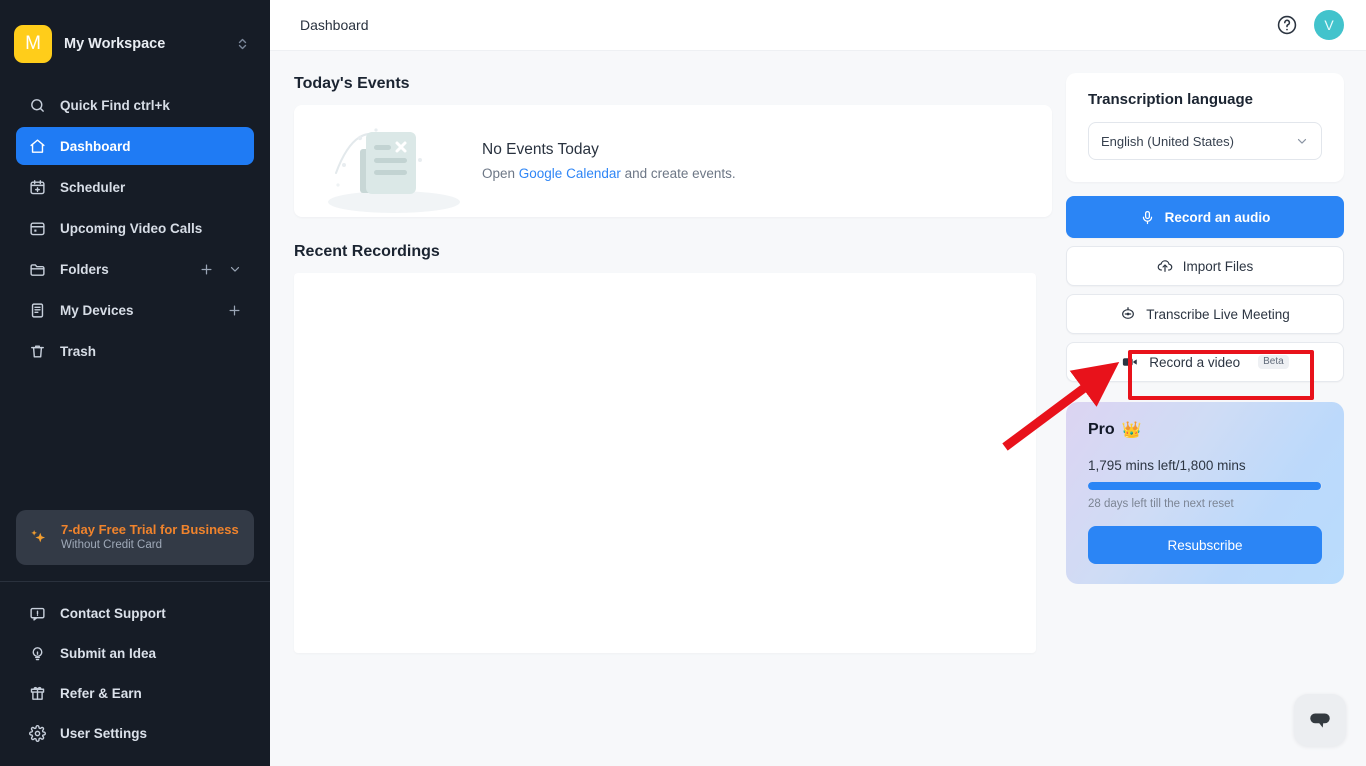 This screenshot has height=766, width=1366. I want to click on sidebar-item-upcoming-video-calls: Upcoming Video Calls, so click(135, 228).